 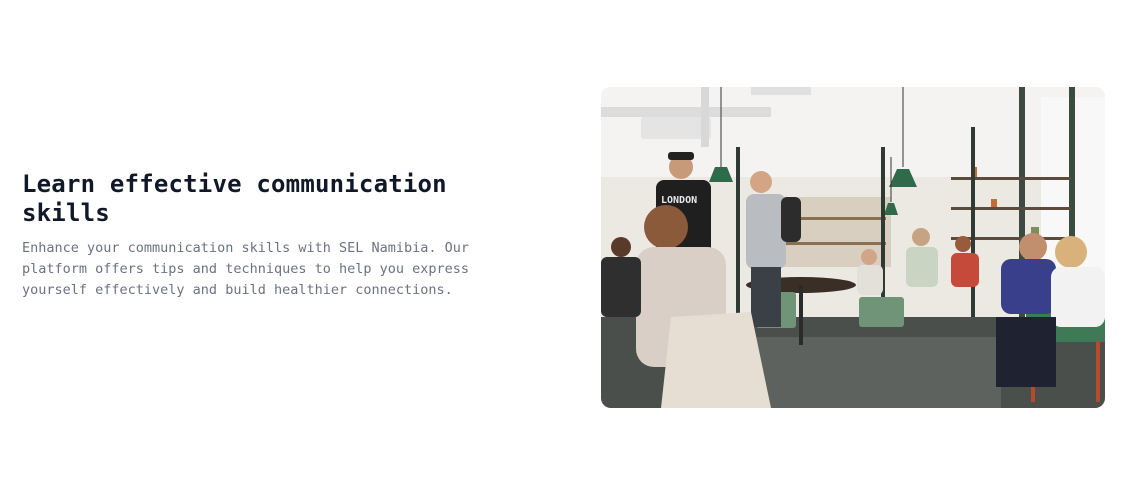 What do you see at coordinates (234, 198) in the screenshot?
I see `feature-heading: Learn effective communication skills` at bounding box center [234, 198].